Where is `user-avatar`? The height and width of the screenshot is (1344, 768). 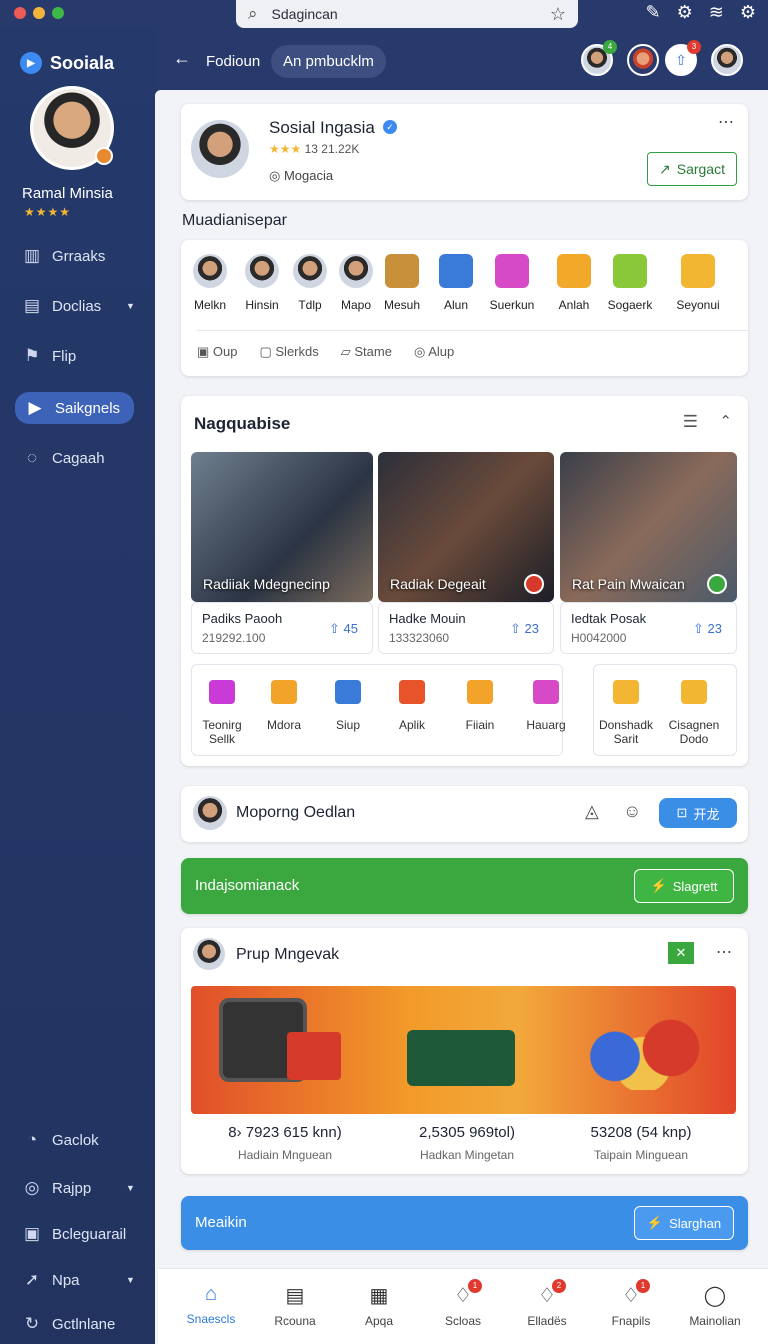
user-avatar is located at coordinates (72, 128).